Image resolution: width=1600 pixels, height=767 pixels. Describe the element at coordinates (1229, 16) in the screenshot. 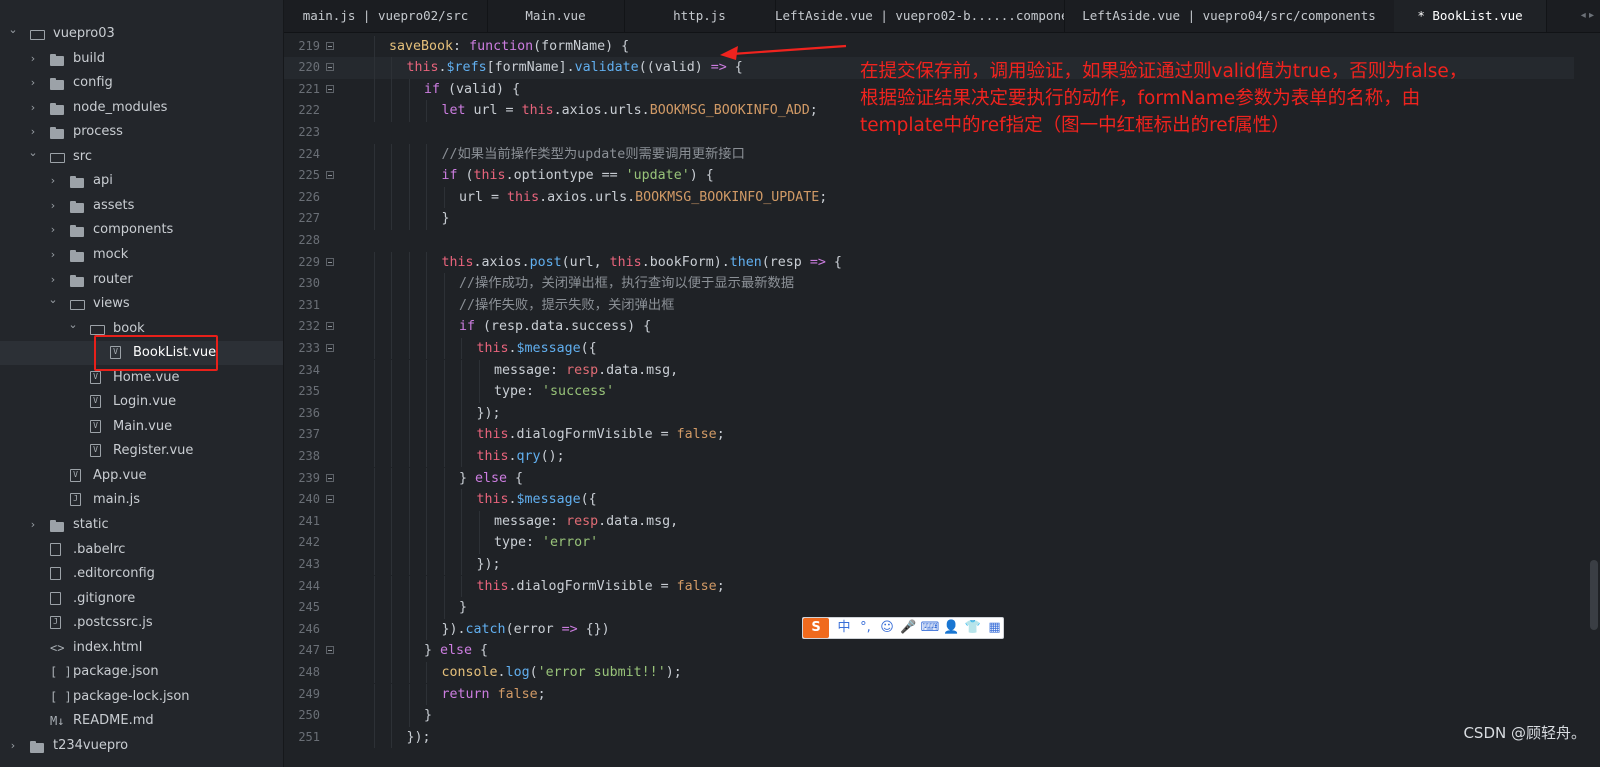

I see `editor-tab: LeftAside.vue | vuepro04/src/components` at that location.